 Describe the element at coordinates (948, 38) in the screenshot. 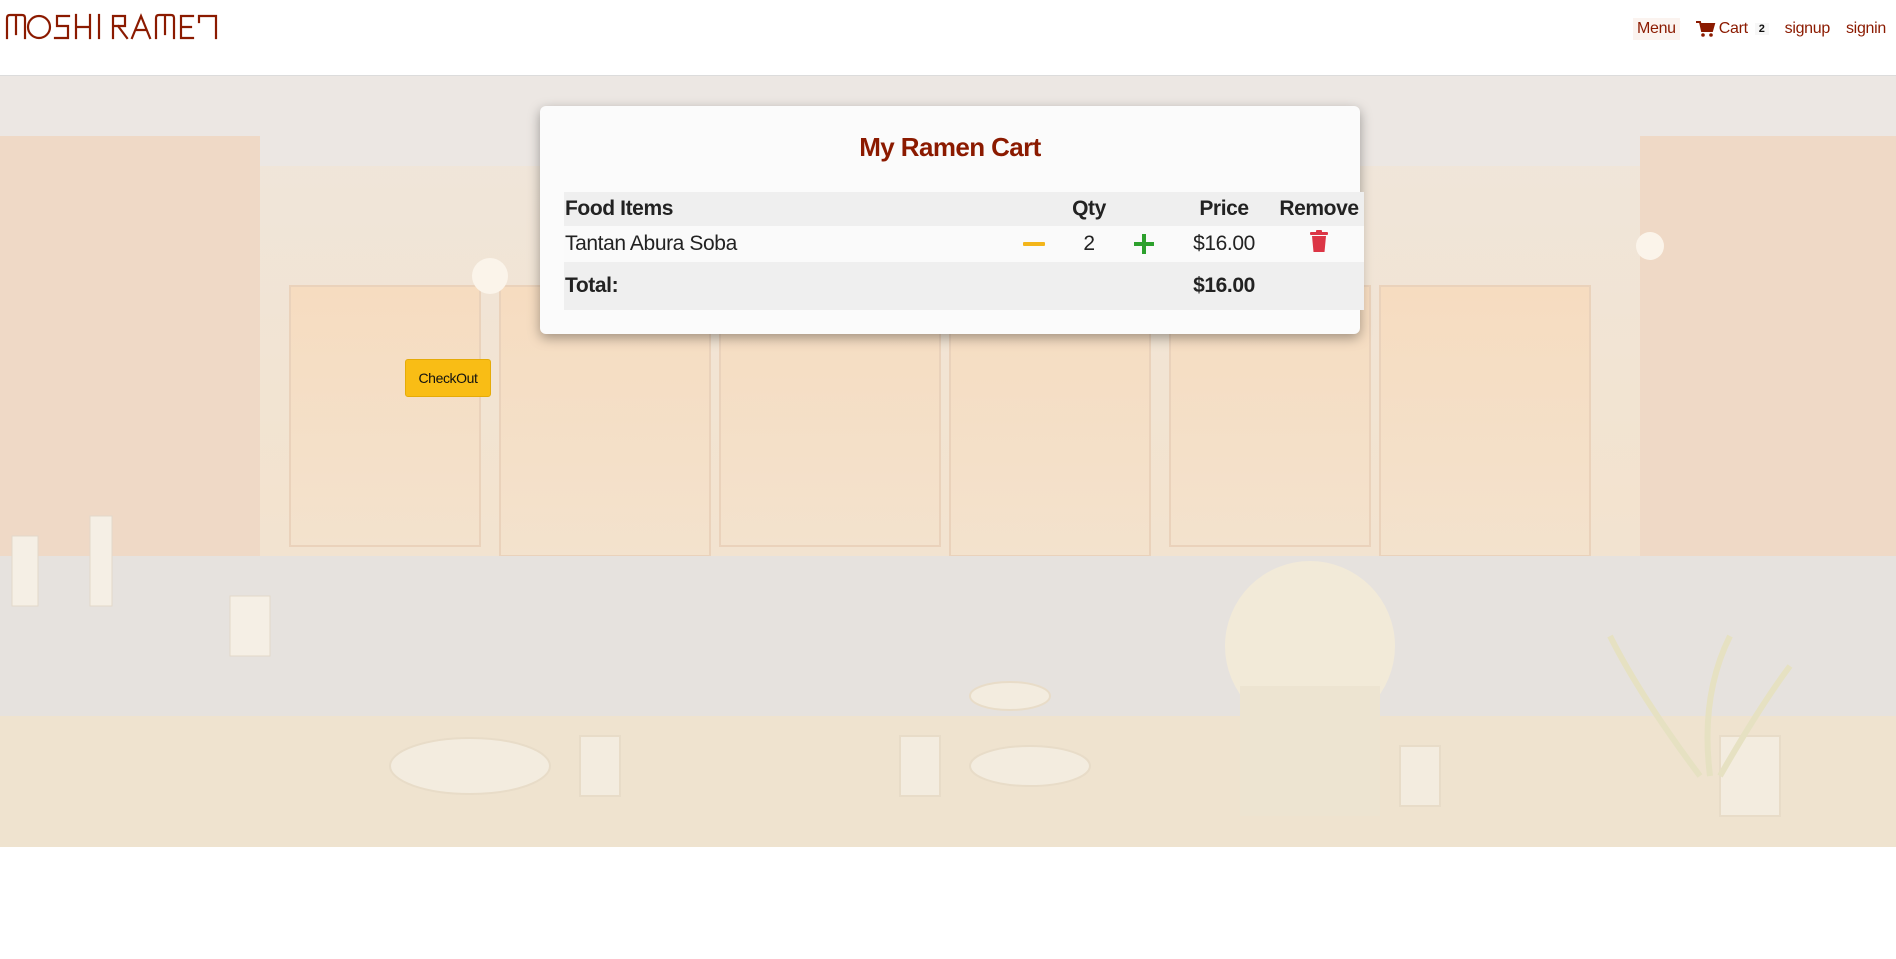

I see `navbar: Menu Cart 2 signup signin` at that location.